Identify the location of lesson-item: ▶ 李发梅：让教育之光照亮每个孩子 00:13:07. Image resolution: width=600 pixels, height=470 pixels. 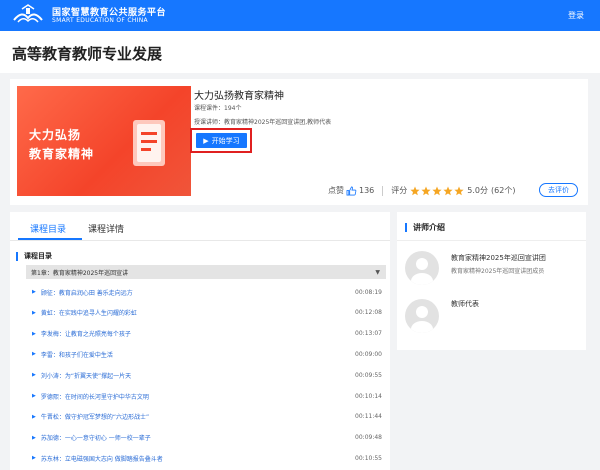
(207, 334).